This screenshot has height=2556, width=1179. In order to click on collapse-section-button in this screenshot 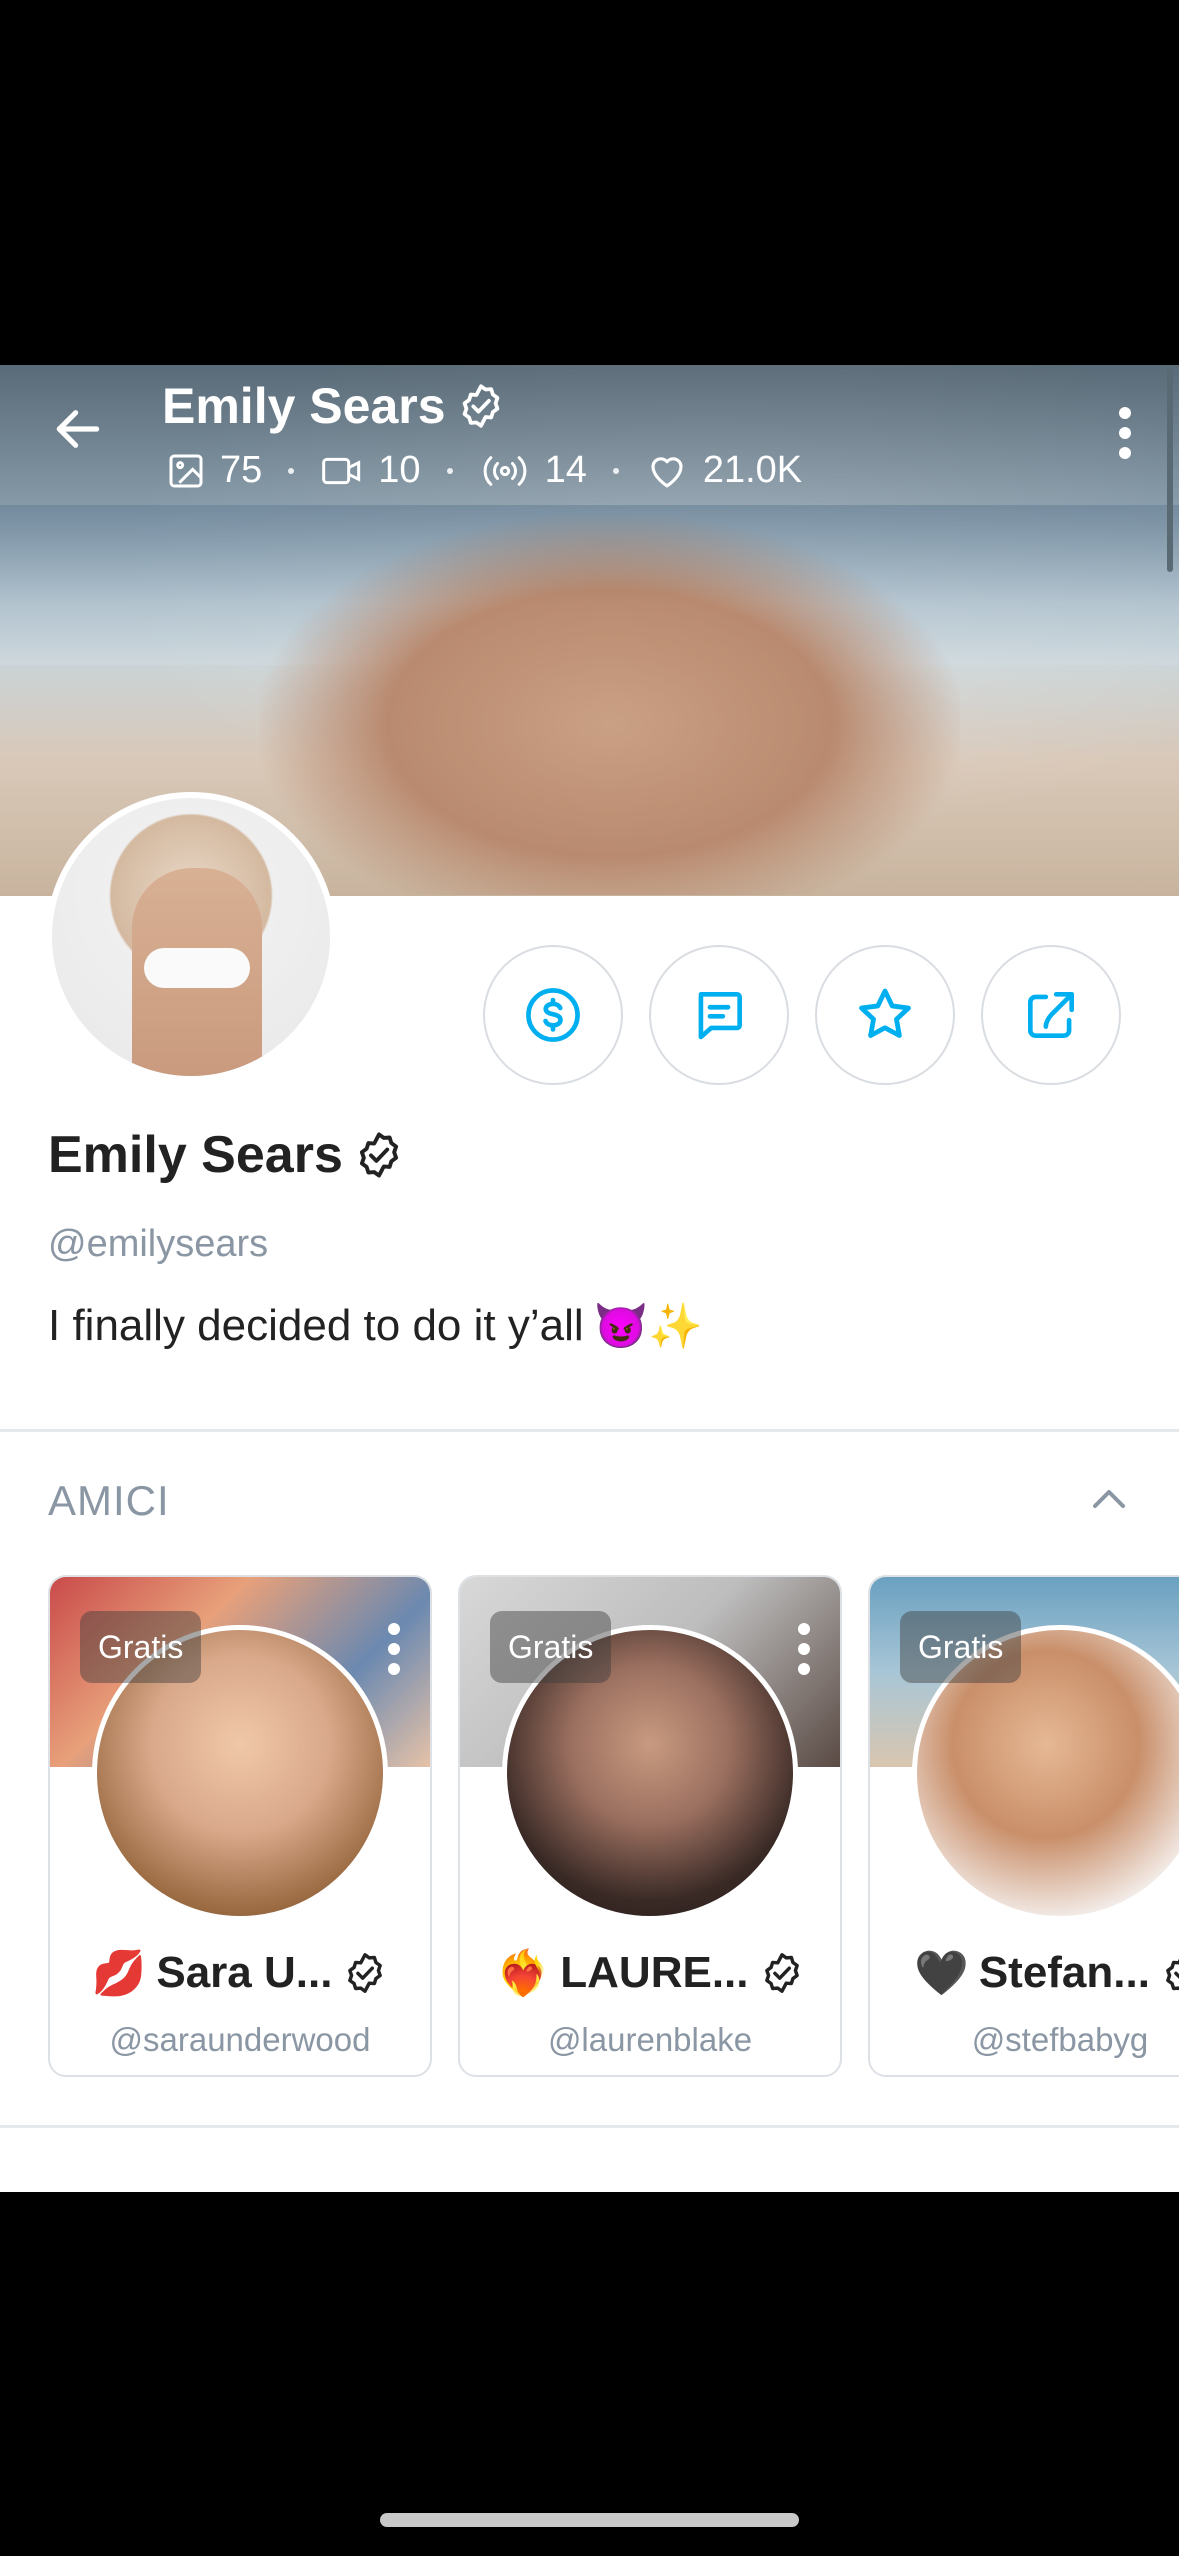, I will do `click(1109, 1500)`.